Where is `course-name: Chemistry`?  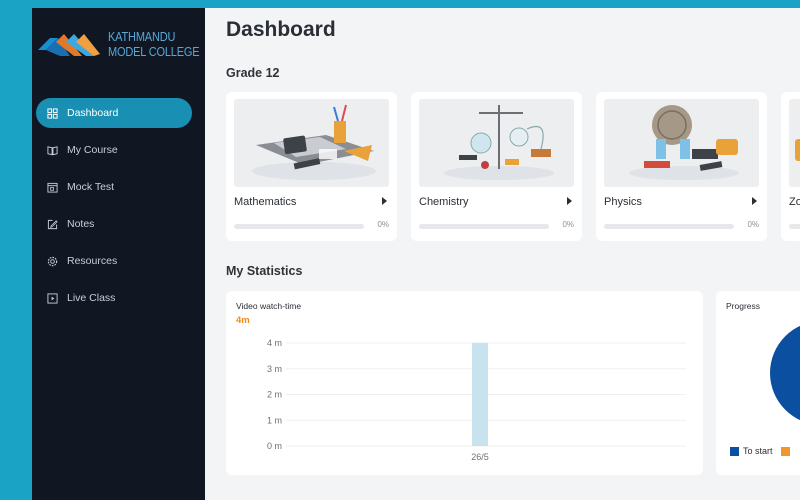
course-name: Chemistry is located at coordinates (444, 202).